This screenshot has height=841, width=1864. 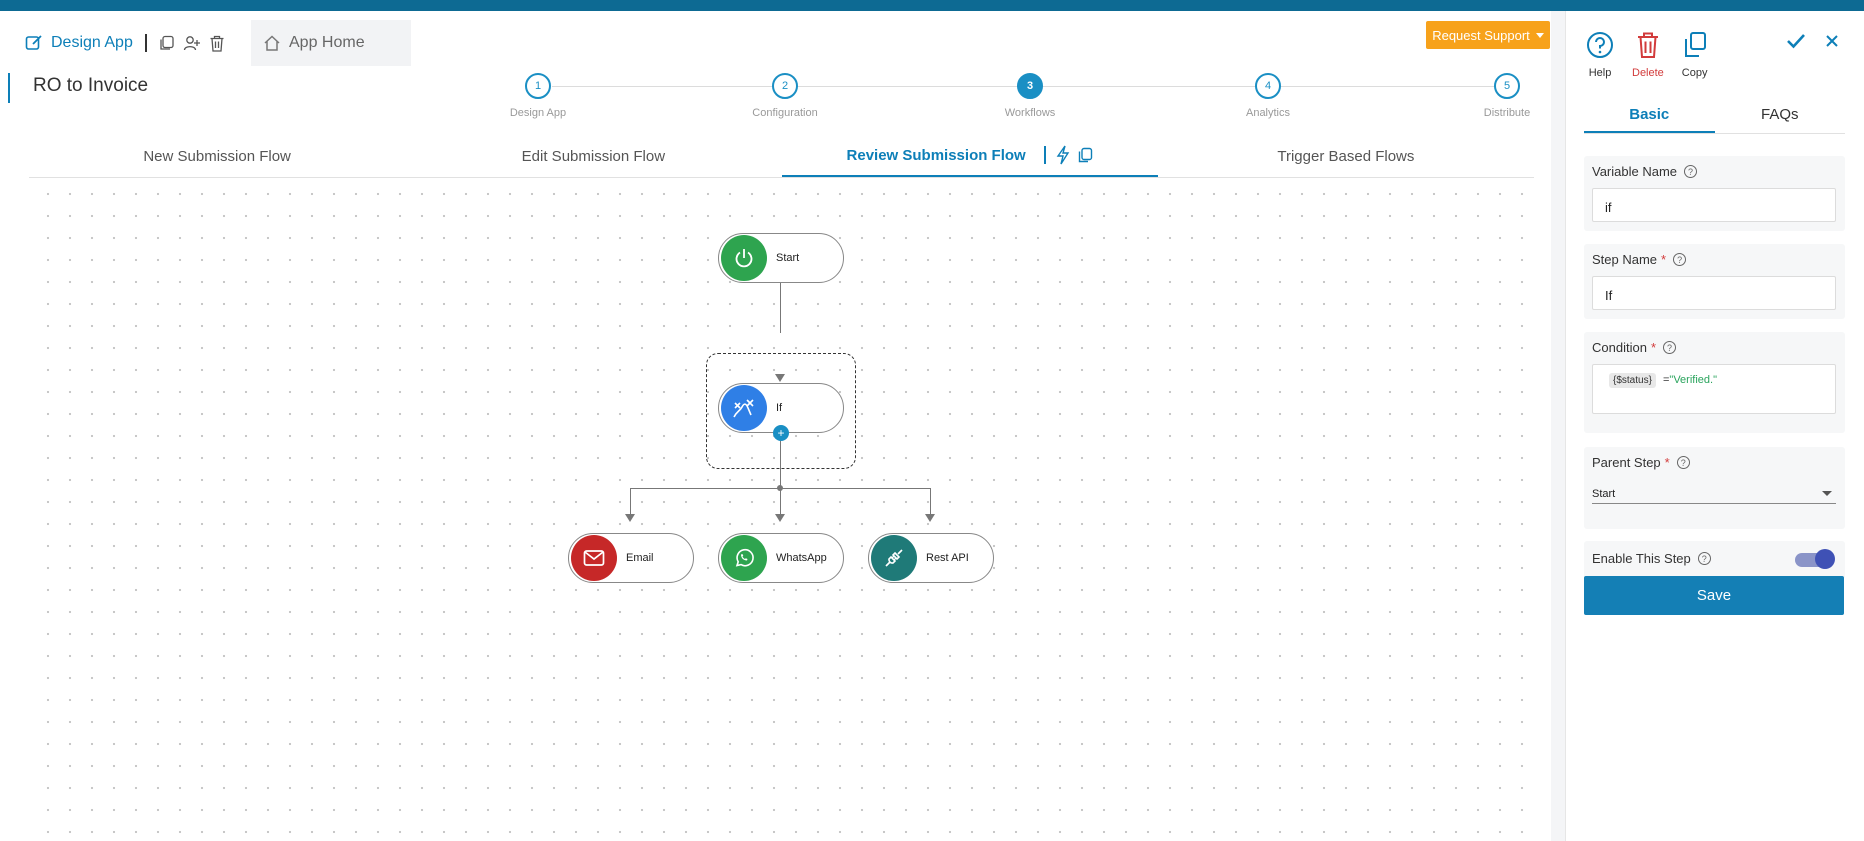 What do you see at coordinates (1600, 73) in the screenshot?
I see `help-label: Help` at bounding box center [1600, 73].